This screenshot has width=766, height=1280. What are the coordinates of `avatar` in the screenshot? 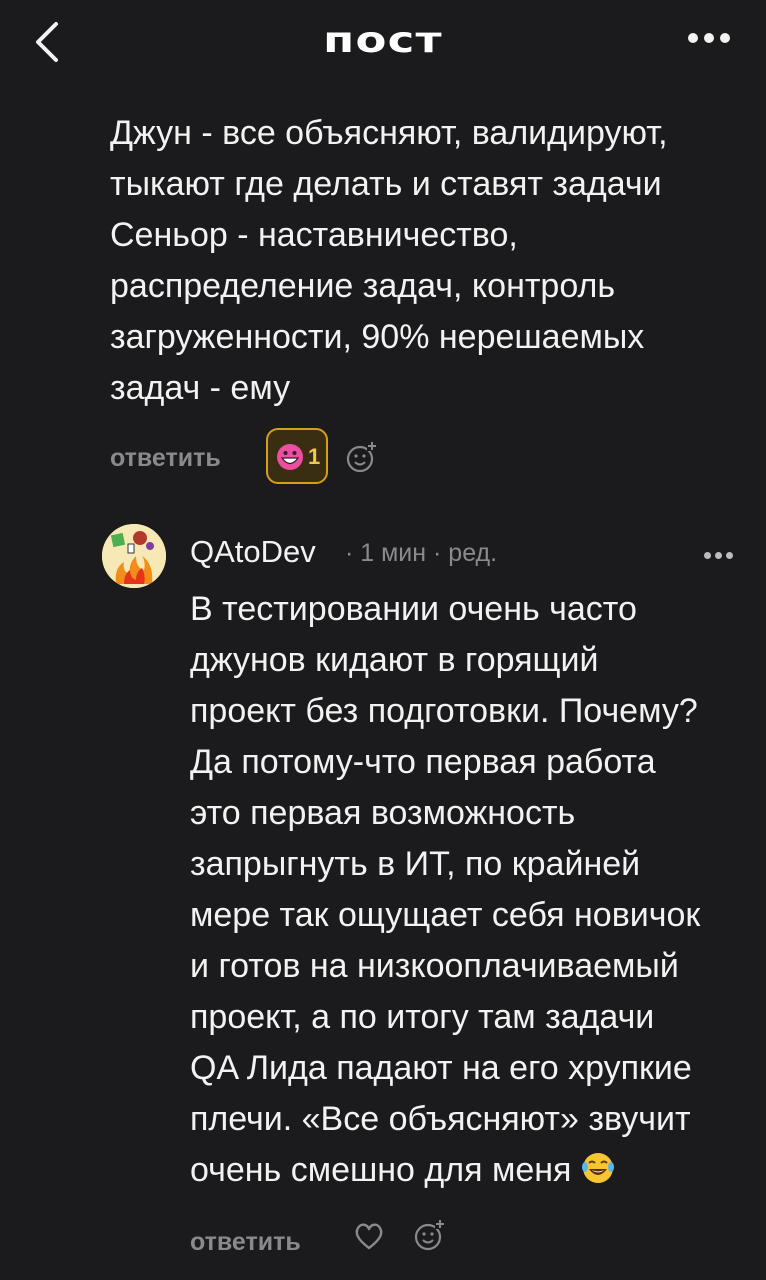 It's located at (134, 556).